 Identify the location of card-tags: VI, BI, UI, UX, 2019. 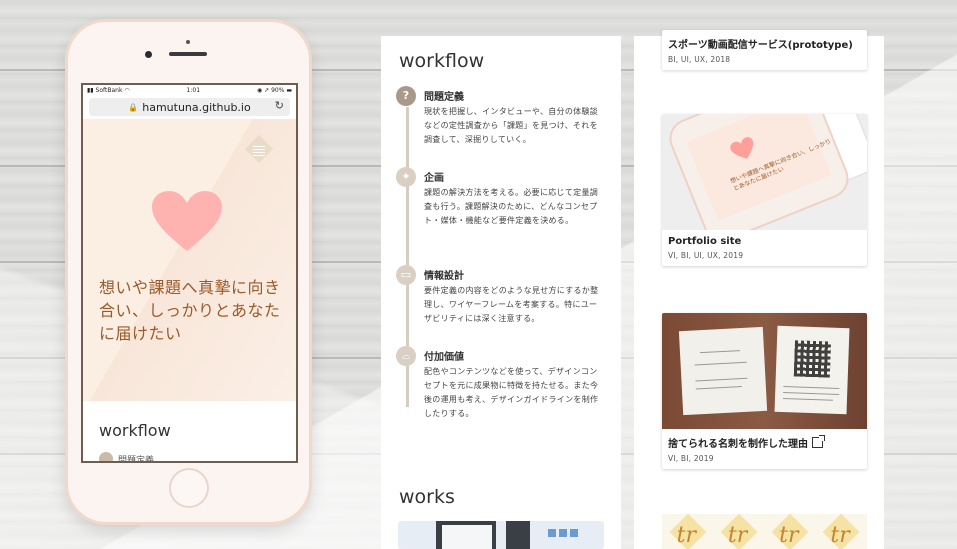
(706, 255).